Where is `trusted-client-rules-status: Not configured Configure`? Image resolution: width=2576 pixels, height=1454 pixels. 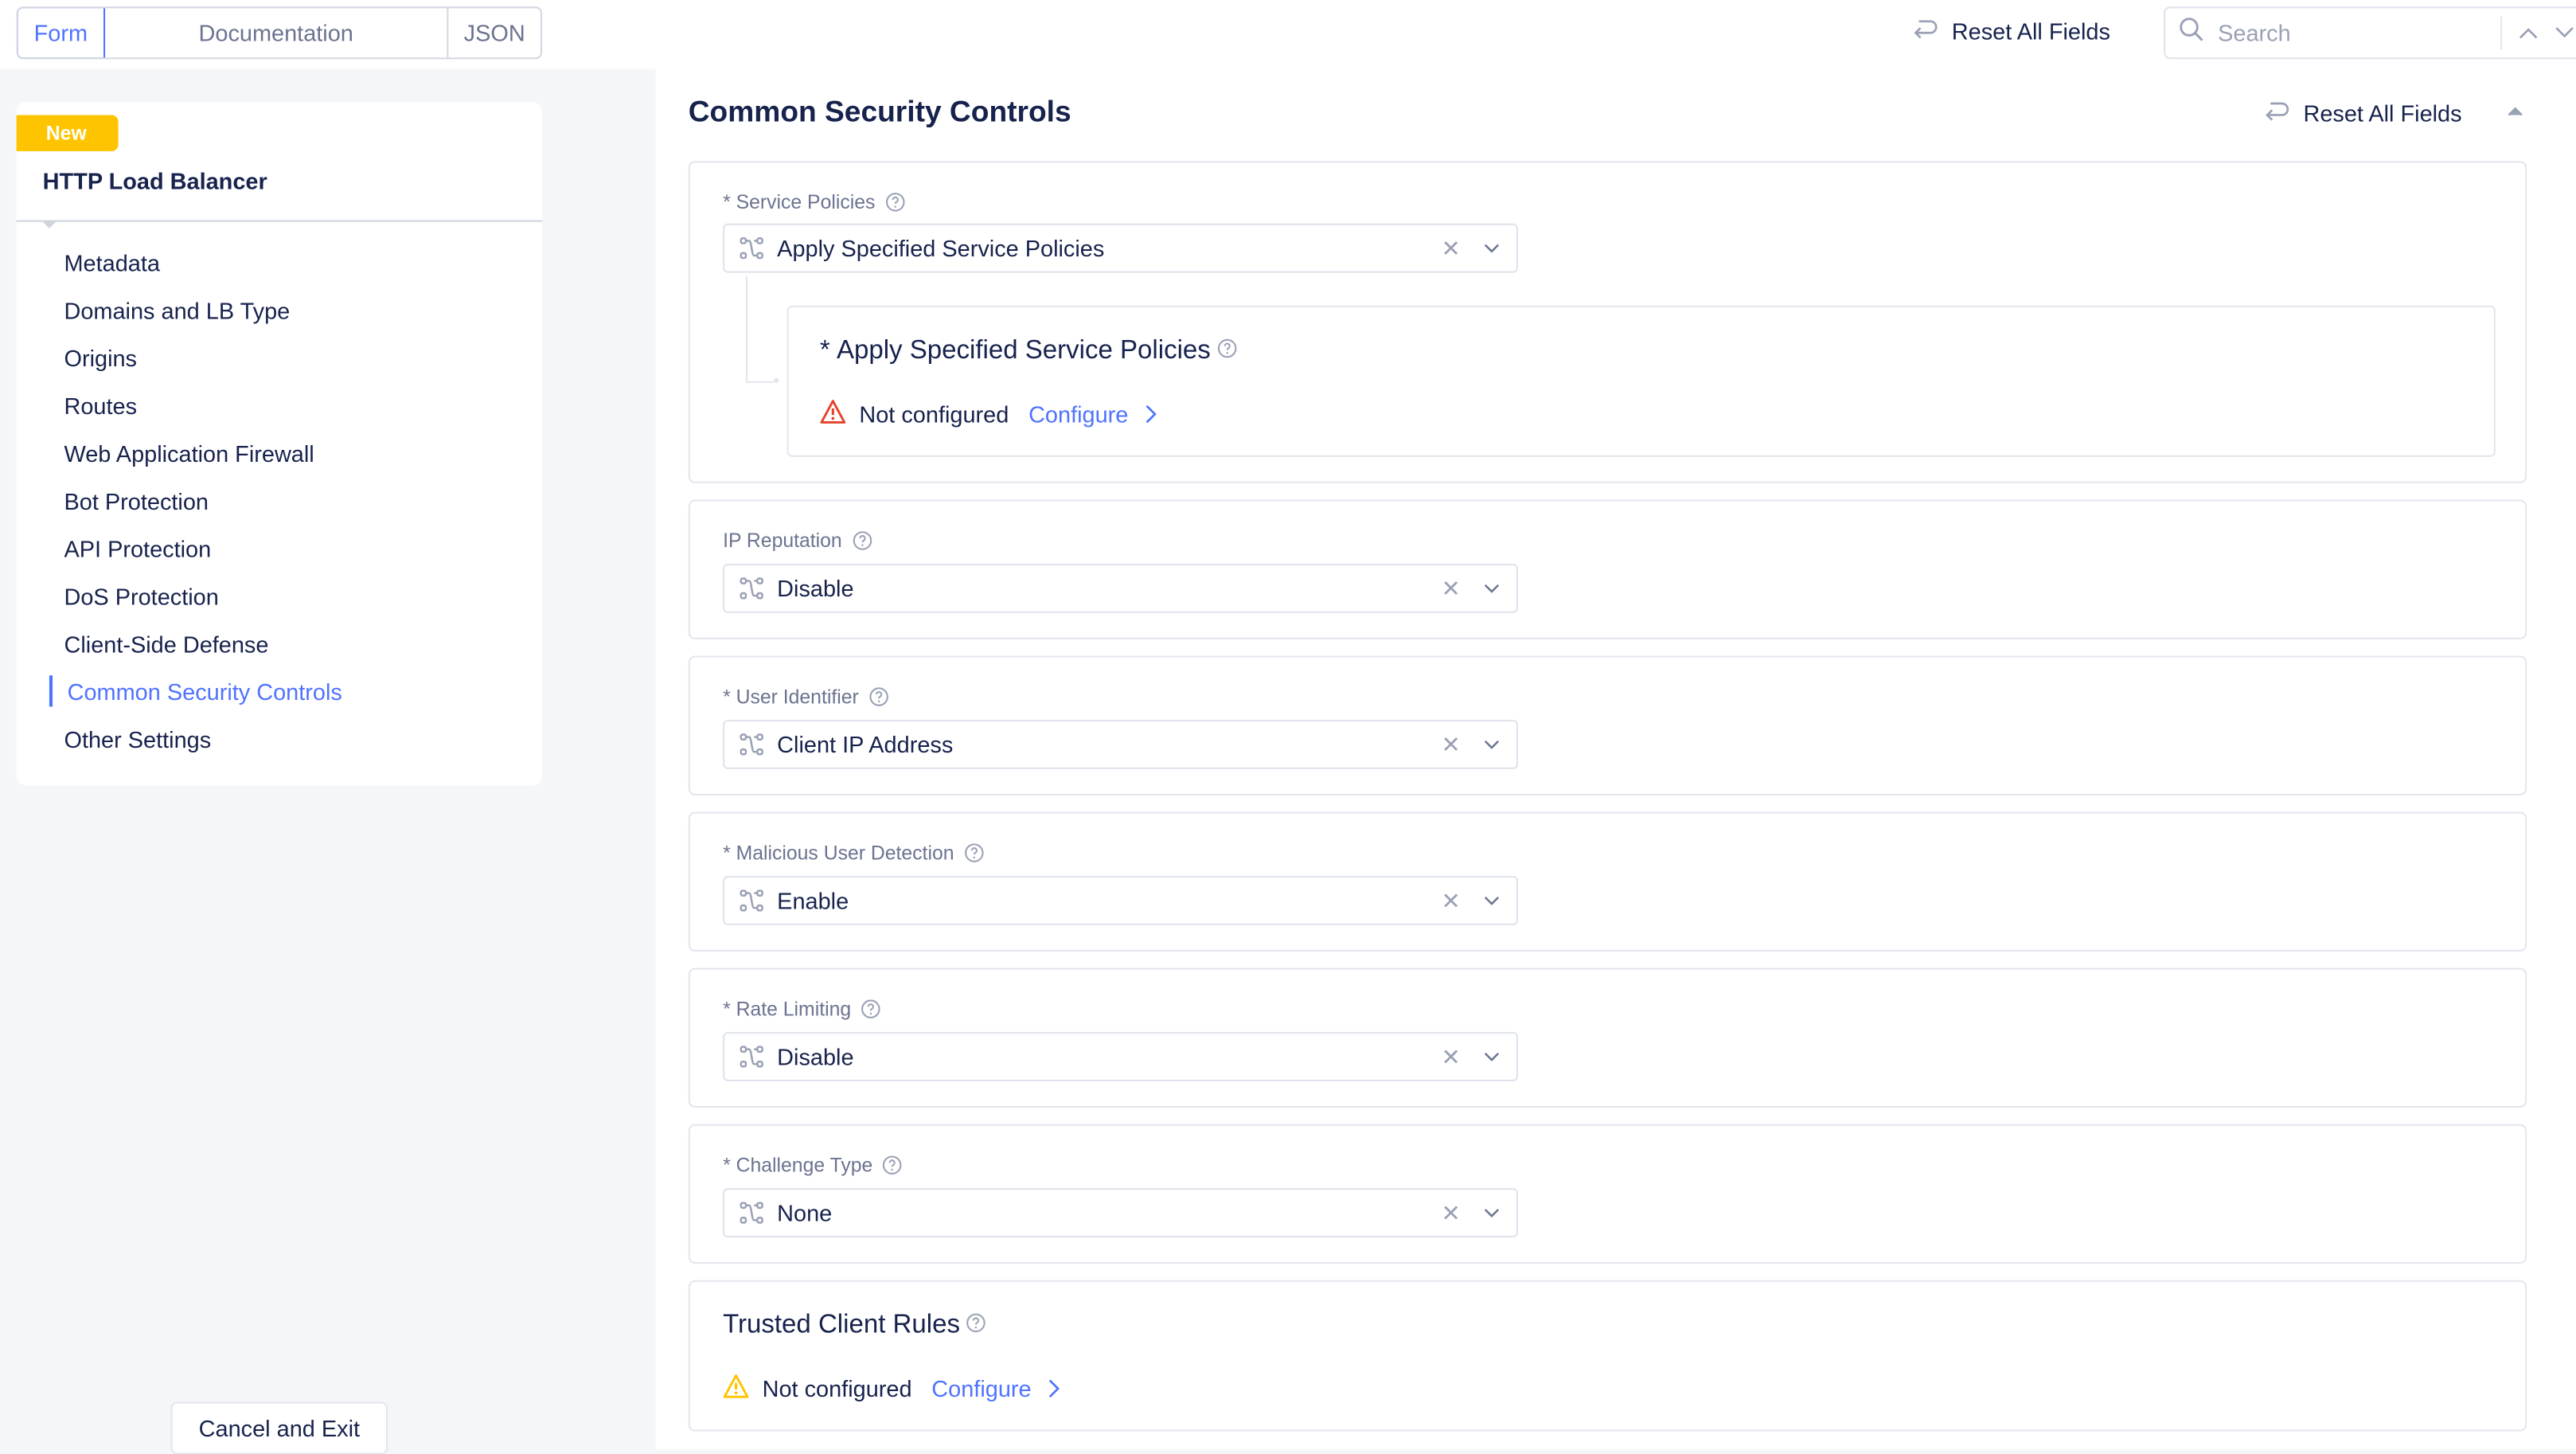 trusted-client-rules-status: Not configured Configure is located at coordinates (891, 1389).